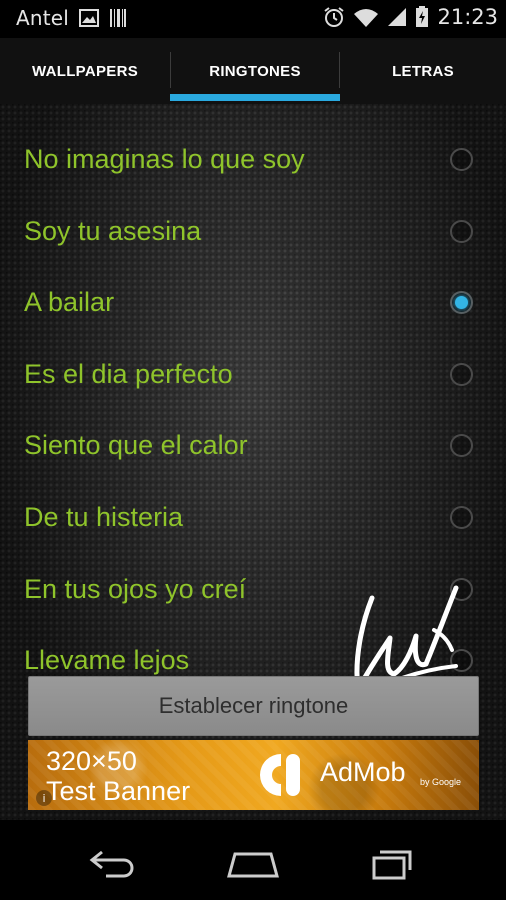  What do you see at coordinates (422, 16) in the screenshot?
I see `battery-charging-icon` at bounding box center [422, 16].